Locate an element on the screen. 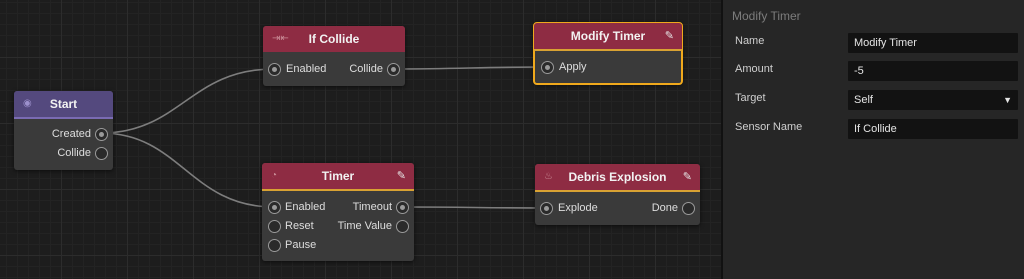 The image size is (1024, 279). start-circle-icon: ◉ is located at coordinates (27, 103).